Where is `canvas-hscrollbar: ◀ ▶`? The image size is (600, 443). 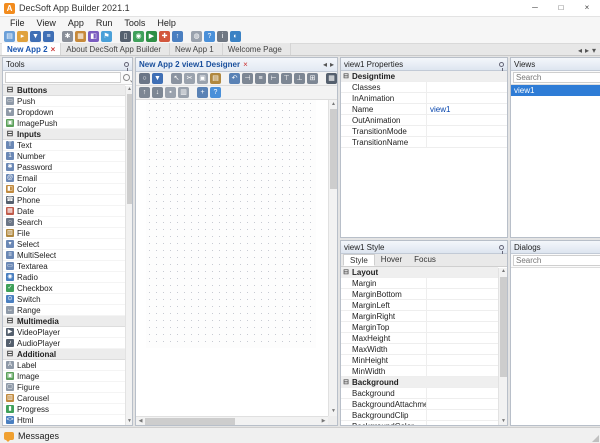 canvas-hscrollbar: ◀ ▶ is located at coordinates (232, 420).